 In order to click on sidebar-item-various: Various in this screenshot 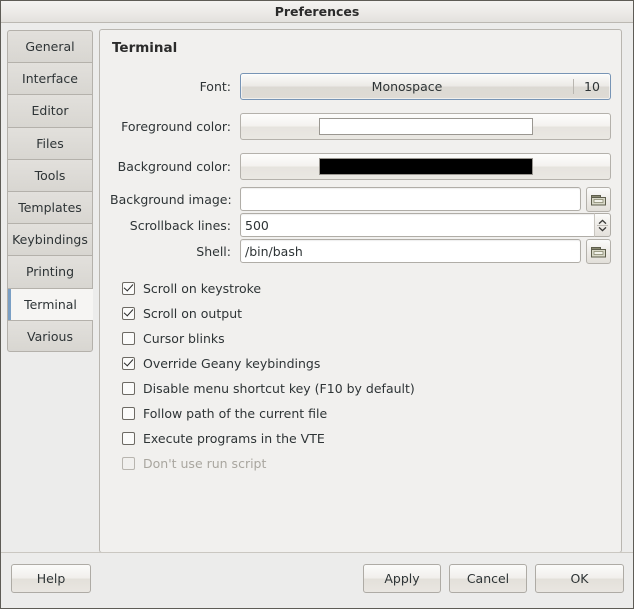, I will do `click(50, 335)`.